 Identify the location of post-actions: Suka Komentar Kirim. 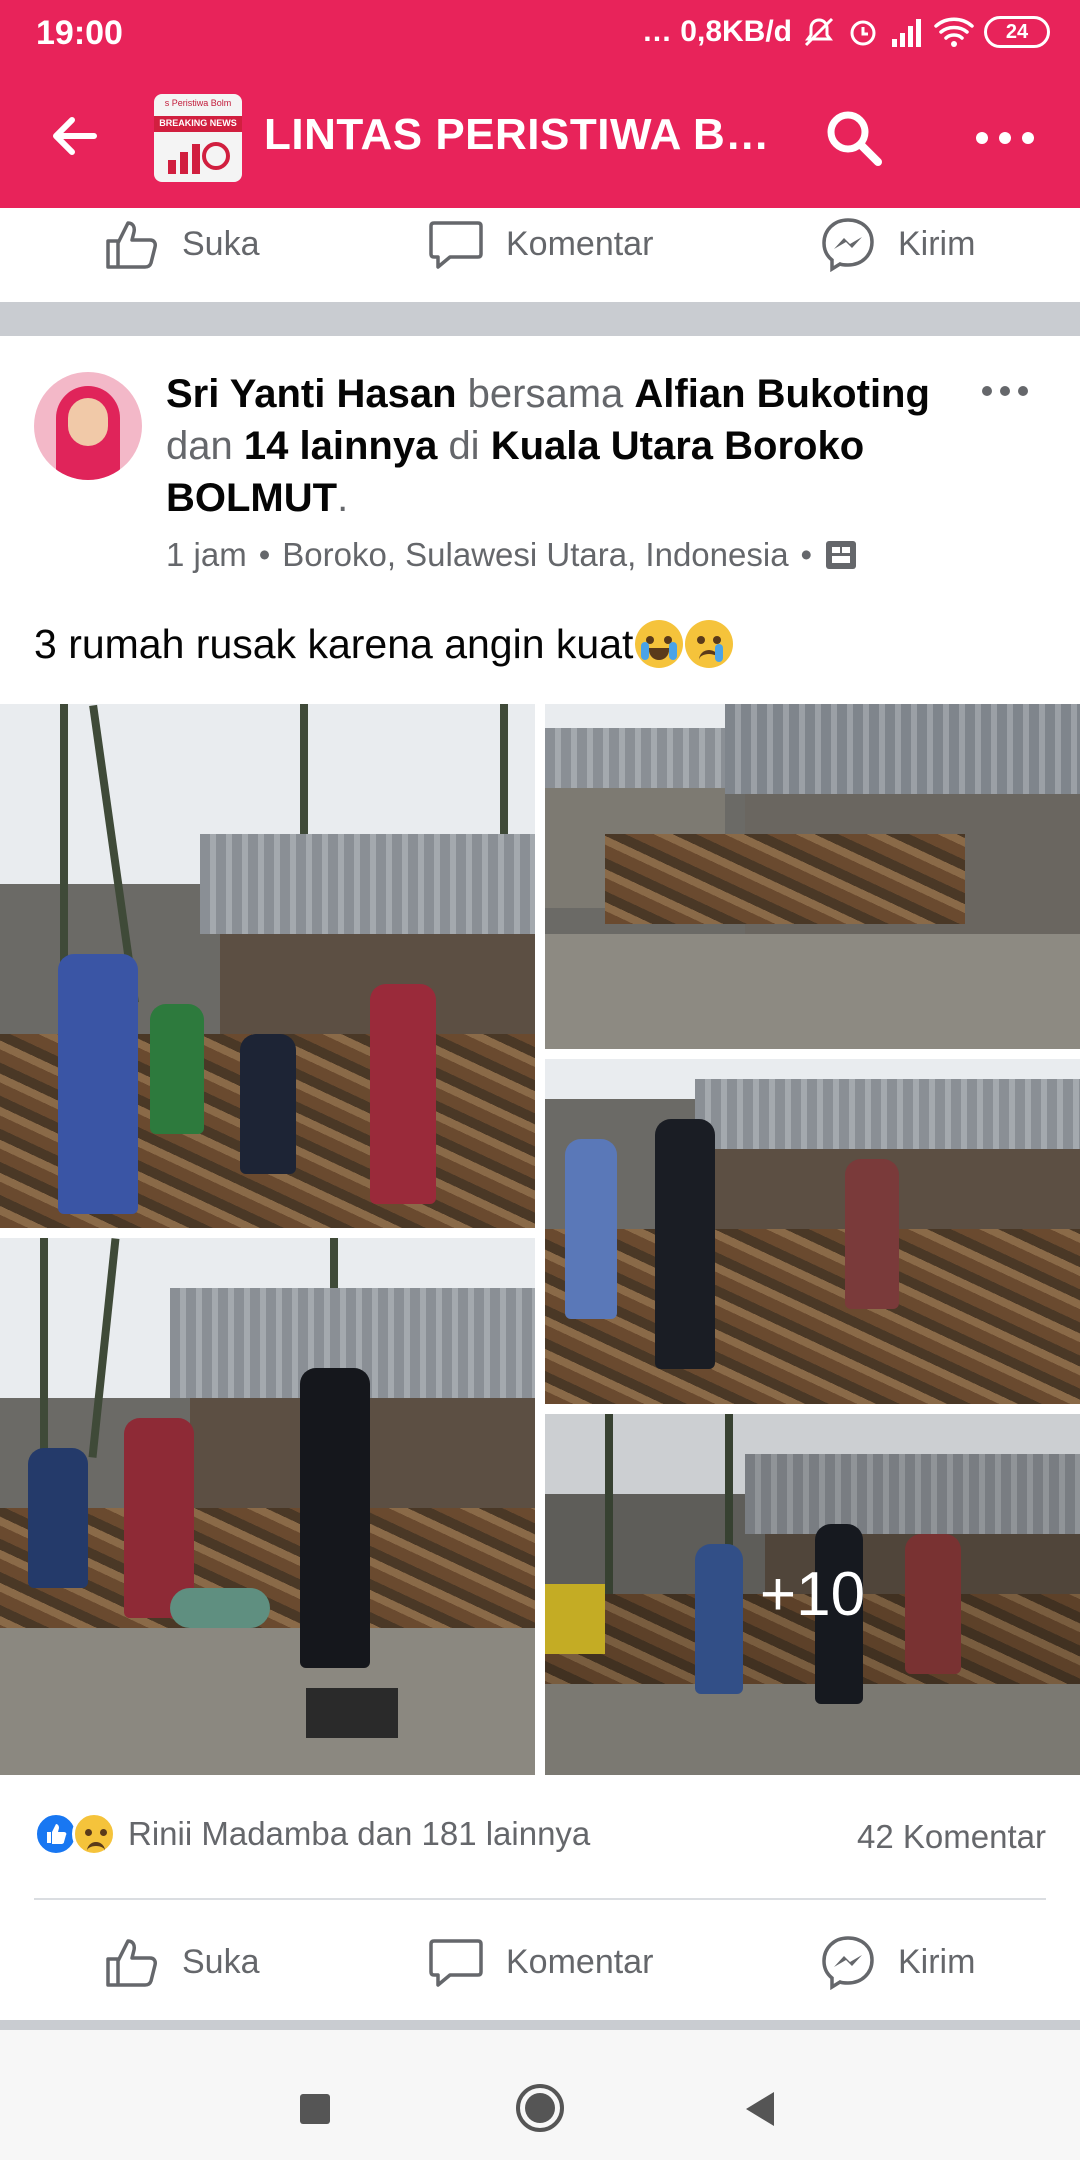
(540, 1962).